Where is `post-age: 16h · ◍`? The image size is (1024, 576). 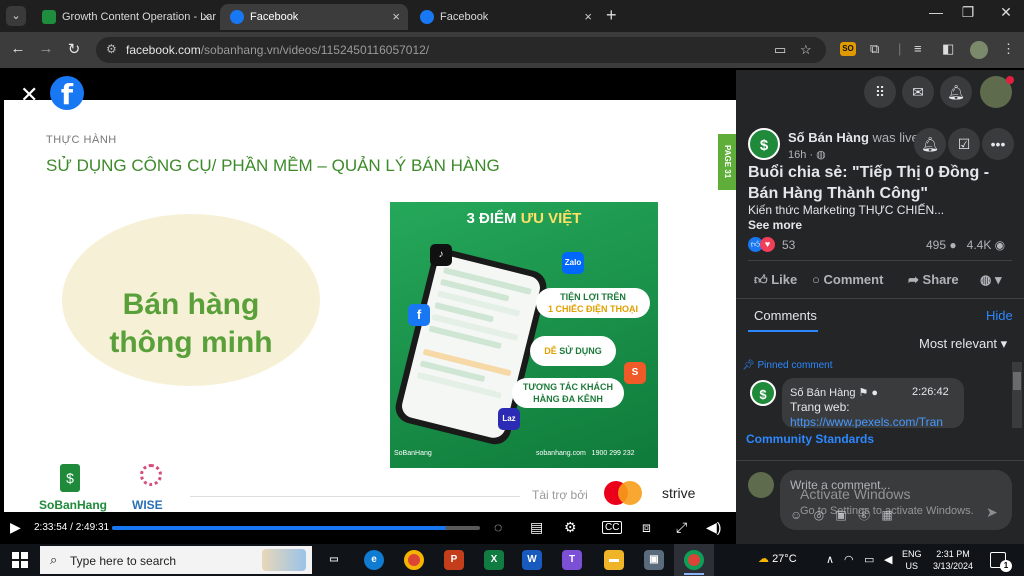 post-age: 16h · ◍ is located at coordinates (807, 154).